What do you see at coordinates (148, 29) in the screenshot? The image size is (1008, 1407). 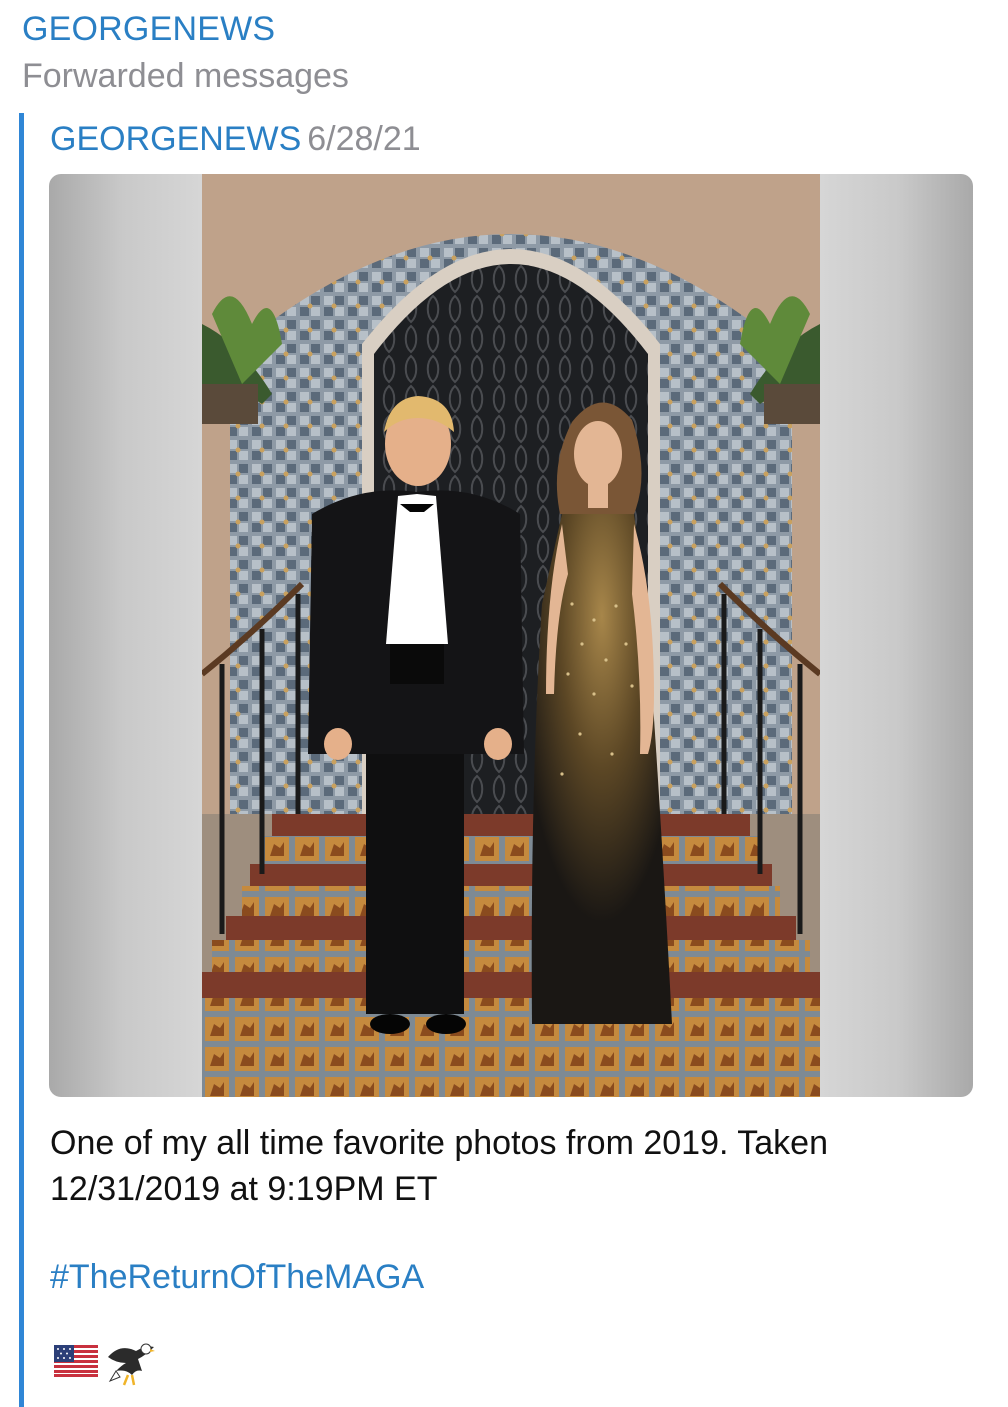 I see `channel-title: GEORGENEWS` at bounding box center [148, 29].